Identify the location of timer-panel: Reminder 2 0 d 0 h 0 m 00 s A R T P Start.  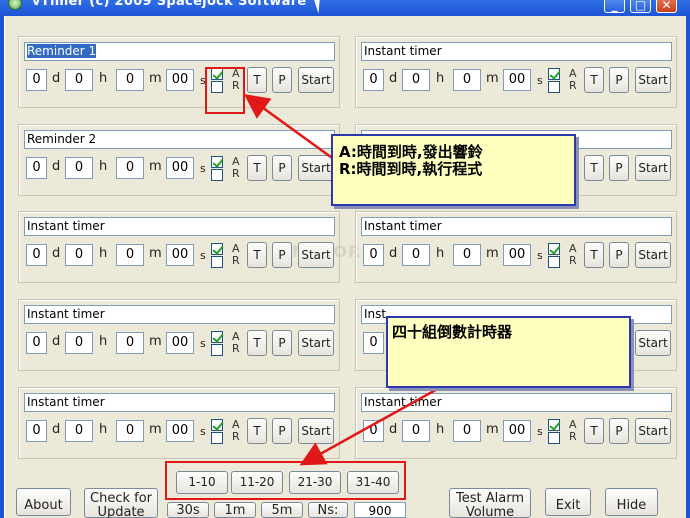
(179, 160).